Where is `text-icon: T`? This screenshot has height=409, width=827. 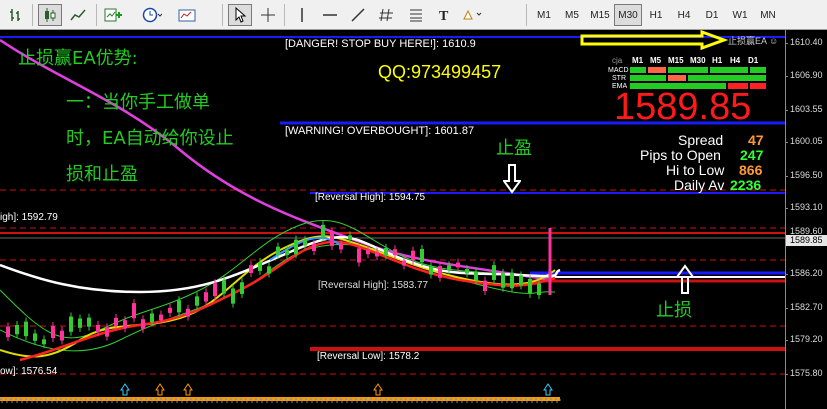 text-icon: T is located at coordinates (444, 15).